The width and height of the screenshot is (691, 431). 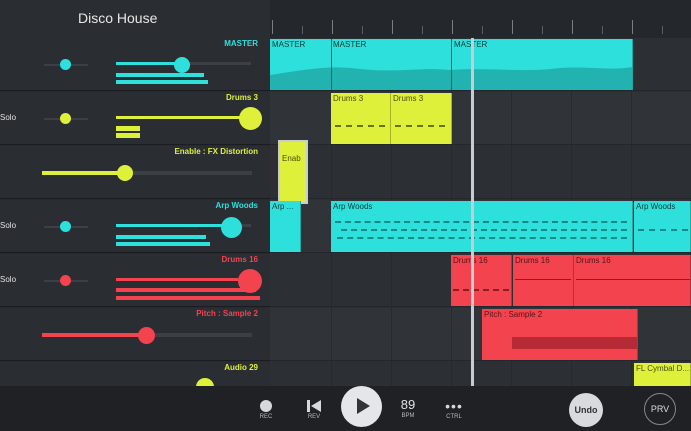 What do you see at coordinates (241, 43) in the screenshot?
I see `track-name: MASTER` at bounding box center [241, 43].